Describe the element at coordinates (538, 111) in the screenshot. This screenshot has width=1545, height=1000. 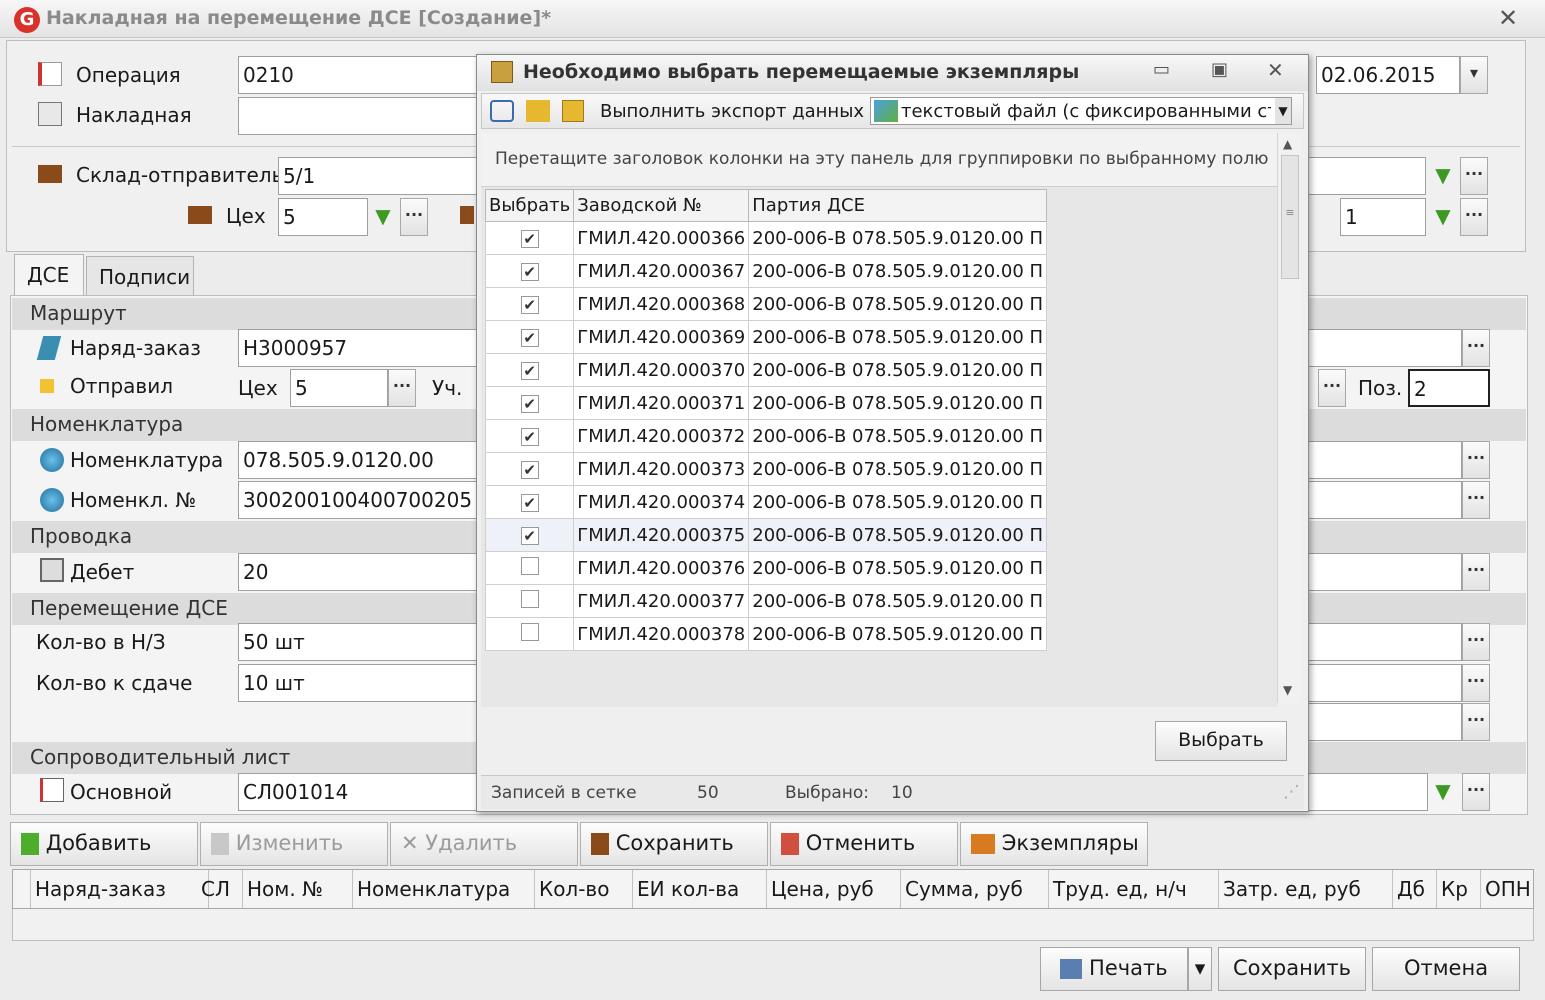
I see `expand-icon` at that location.